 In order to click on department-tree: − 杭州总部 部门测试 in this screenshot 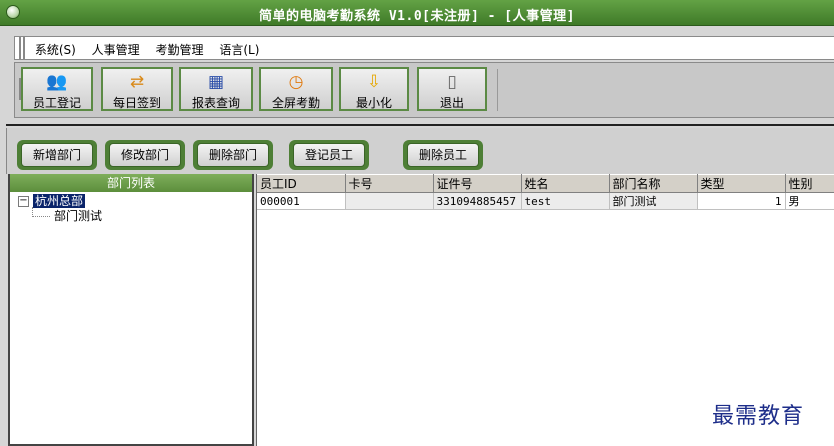, I will do `click(131, 208)`.